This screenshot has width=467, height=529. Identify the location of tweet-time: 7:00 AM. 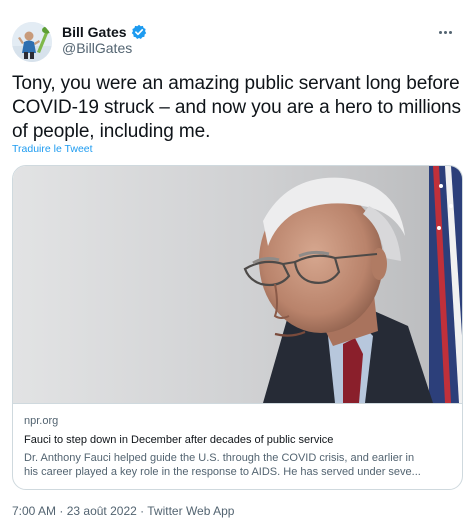
(34, 511).